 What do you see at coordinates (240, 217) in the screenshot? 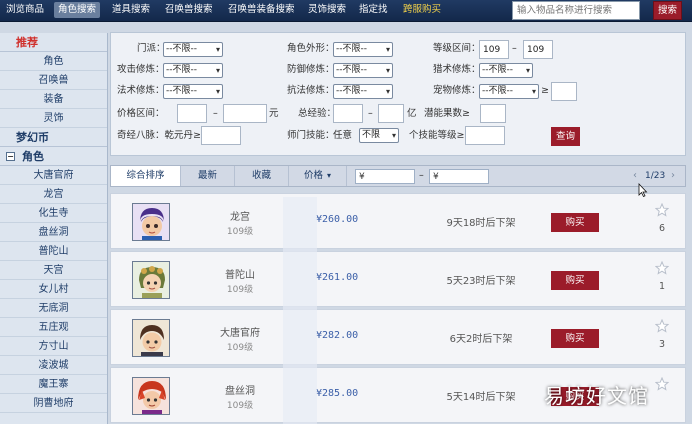
I see `listing-school: 龙宫` at bounding box center [240, 217].